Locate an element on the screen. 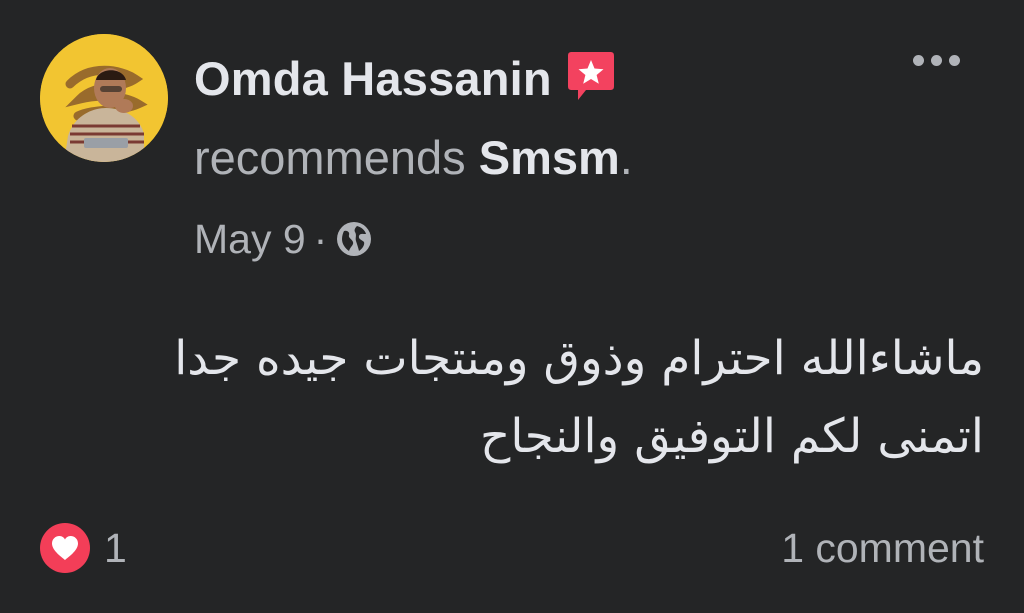  comments-count-label: 1 comment is located at coordinates (882, 547).